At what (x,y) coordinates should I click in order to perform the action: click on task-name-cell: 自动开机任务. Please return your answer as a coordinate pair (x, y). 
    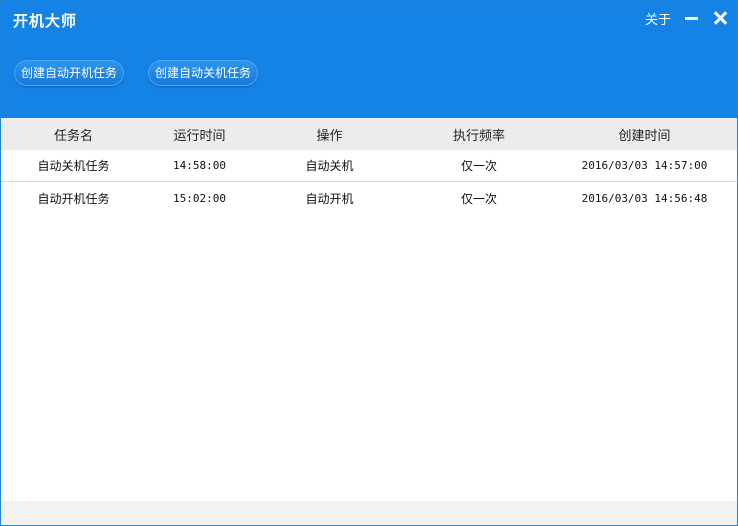
    Looking at the image, I should click on (73, 198).